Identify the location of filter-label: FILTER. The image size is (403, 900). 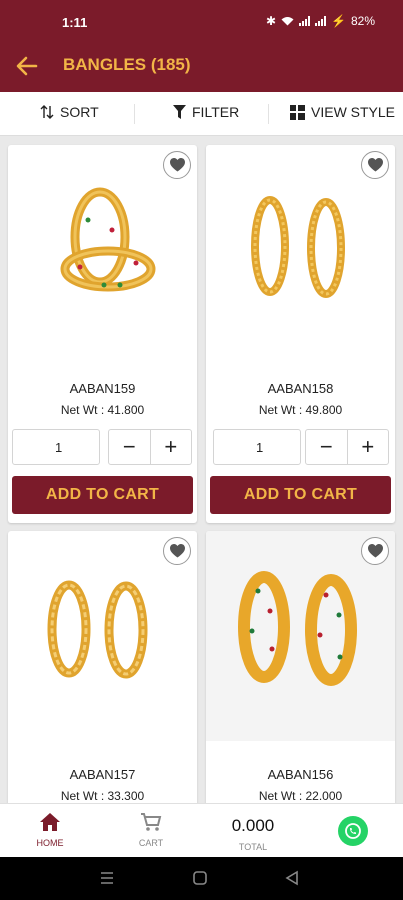
(216, 112).